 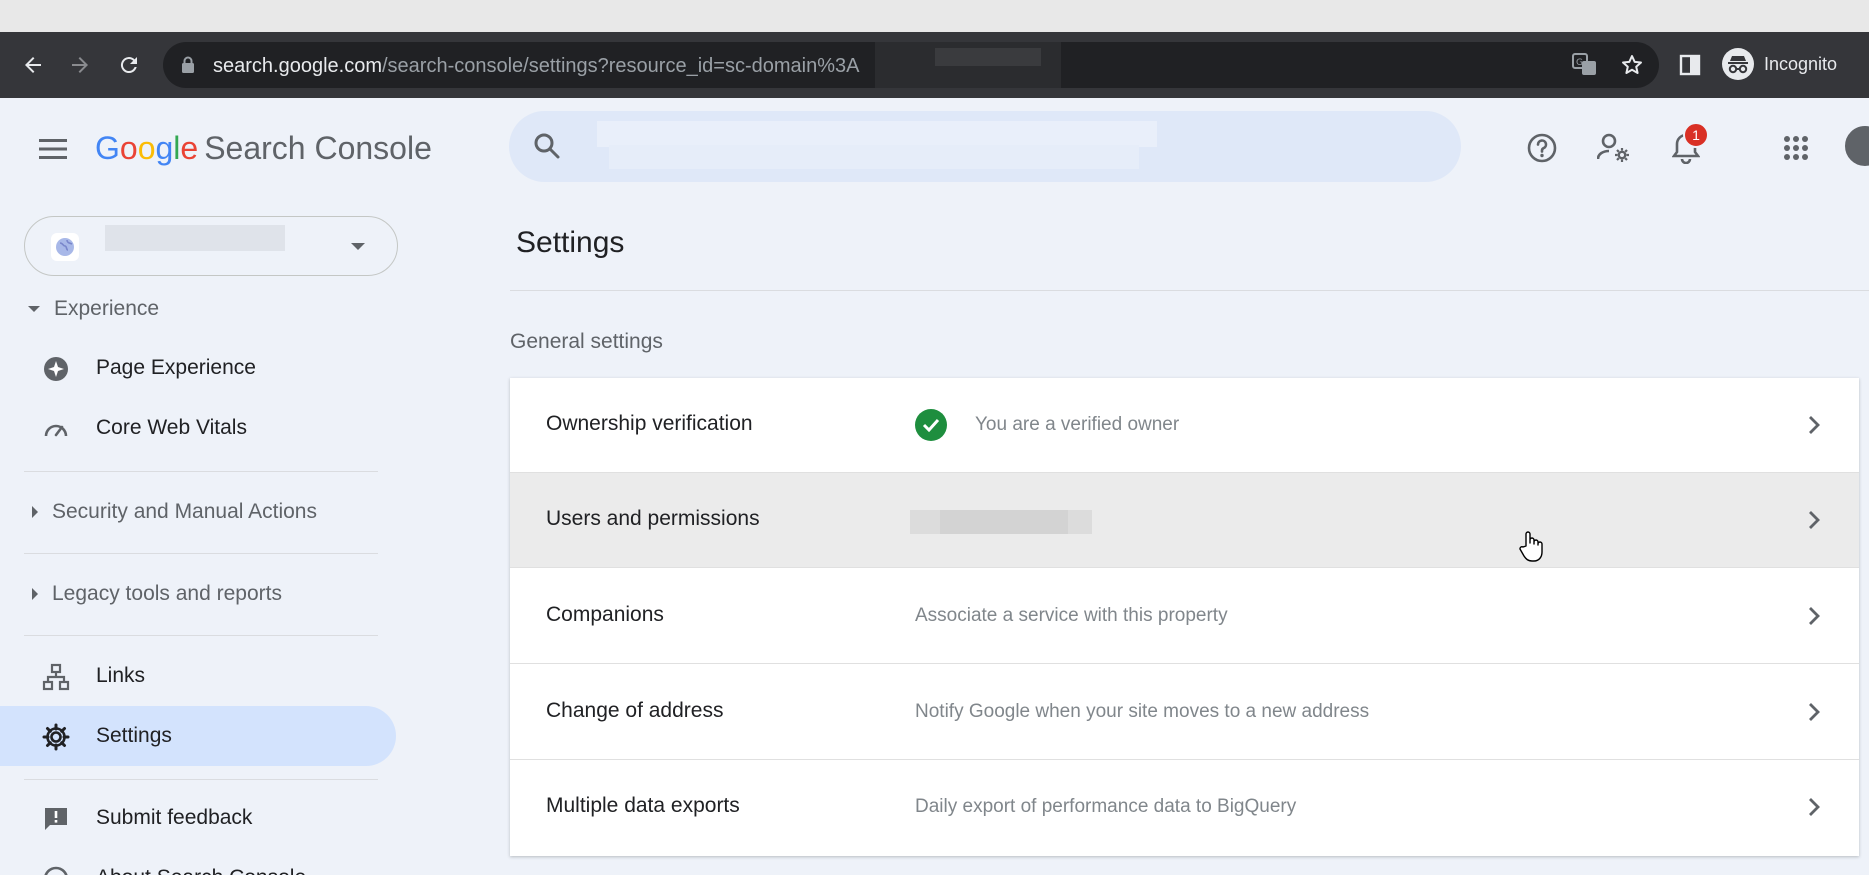 I want to click on logo-letter: G, so click(x=107, y=148).